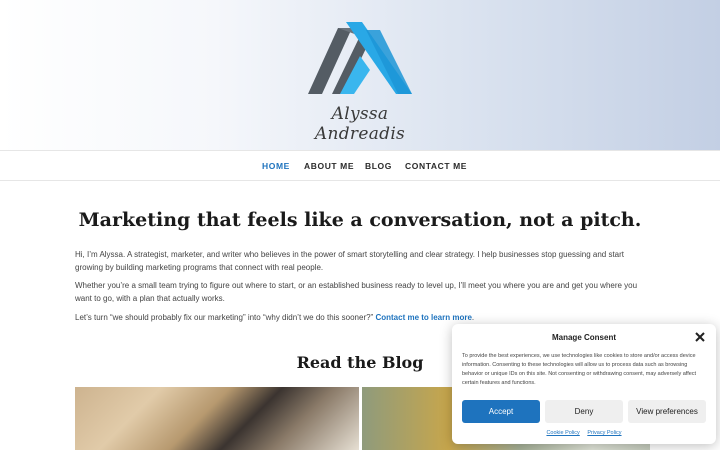 The image size is (720, 450). I want to click on privacy-policy-link: Privacy Policy, so click(604, 433).